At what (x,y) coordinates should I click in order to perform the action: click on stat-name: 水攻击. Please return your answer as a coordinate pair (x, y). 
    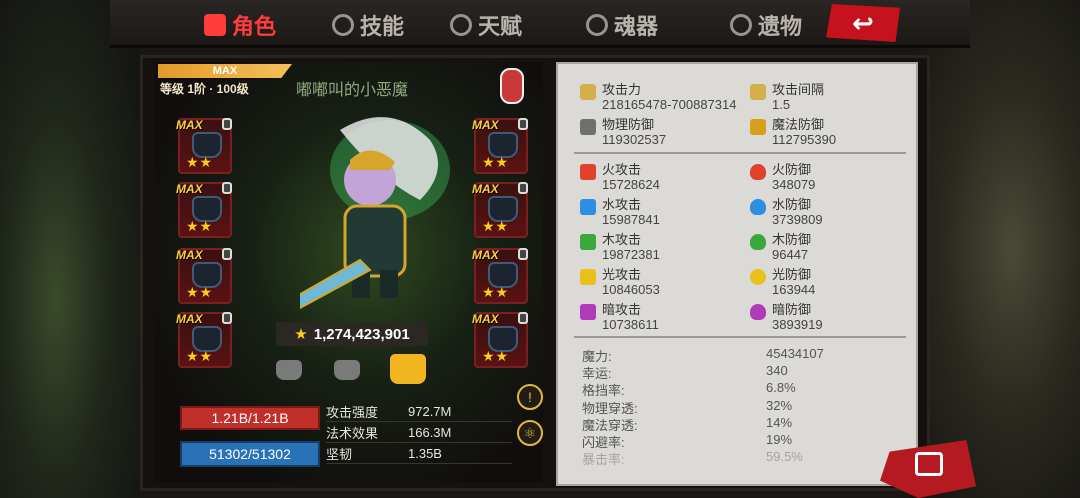
    Looking at the image, I should click on (622, 204).